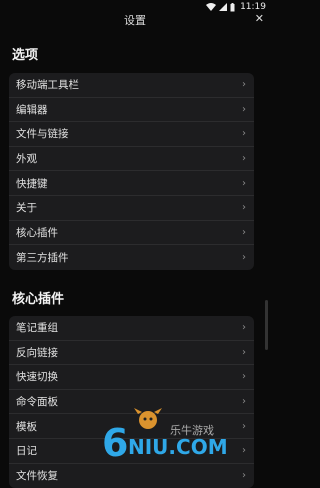 The image size is (320, 488). Describe the element at coordinates (131, 353) in the screenshot. I see `plugin-item-backlinks: 反向链接 ›` at that location.